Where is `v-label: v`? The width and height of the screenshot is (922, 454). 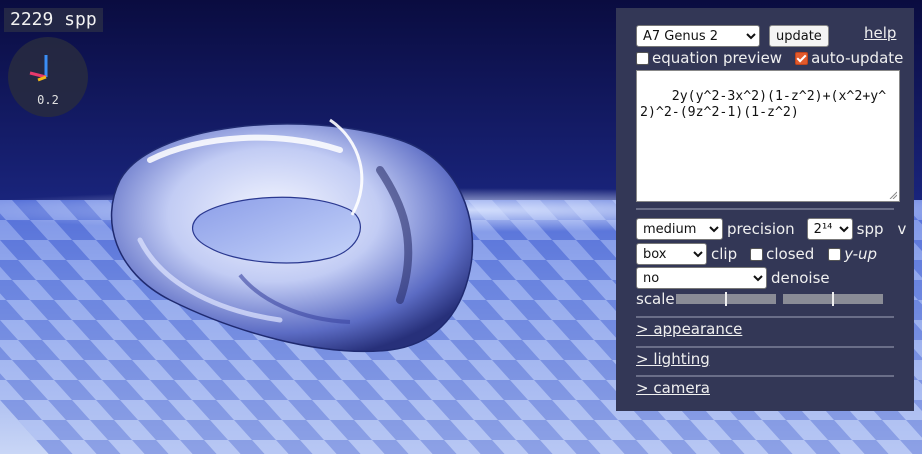 v-label: v is located at coordinates (902, 229).